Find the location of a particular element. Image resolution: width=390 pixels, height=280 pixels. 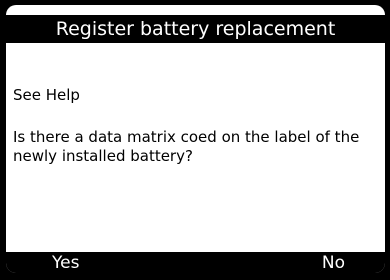

see-help-text: See Help is located at coordinates (46, 95).